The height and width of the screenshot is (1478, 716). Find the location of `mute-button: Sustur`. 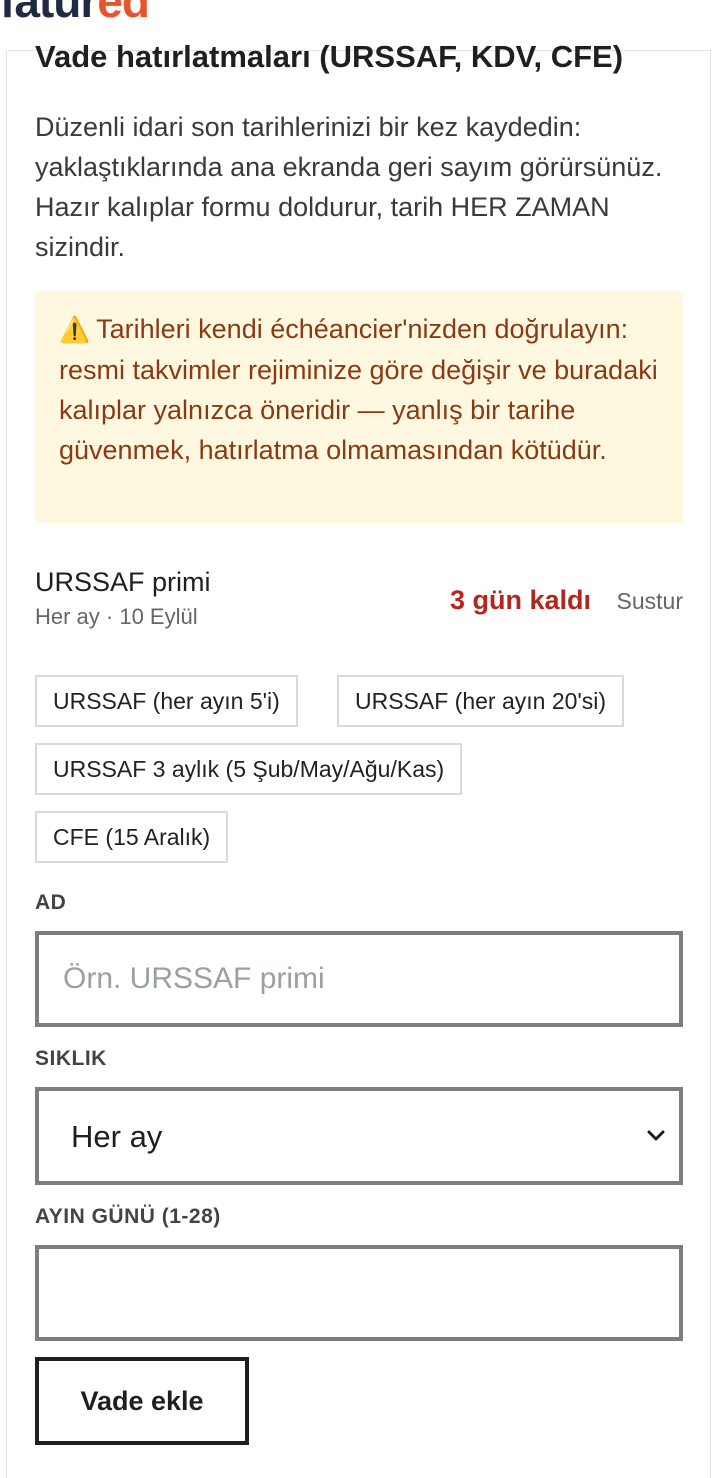

mute-button: Sustur is located at coordinates (650, 601).